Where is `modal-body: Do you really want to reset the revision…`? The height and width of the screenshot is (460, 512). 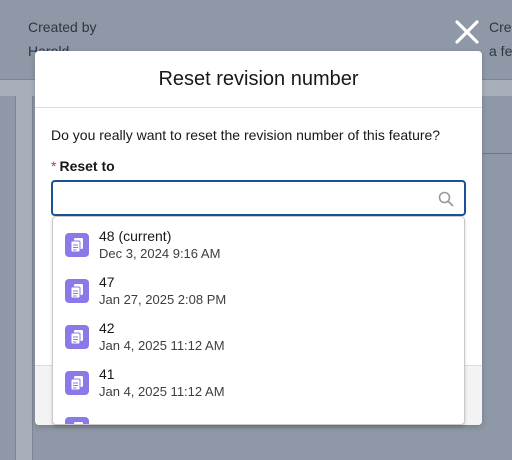
modal-body: Do you really want to reset the revision… is located at coordinates (258, 141).